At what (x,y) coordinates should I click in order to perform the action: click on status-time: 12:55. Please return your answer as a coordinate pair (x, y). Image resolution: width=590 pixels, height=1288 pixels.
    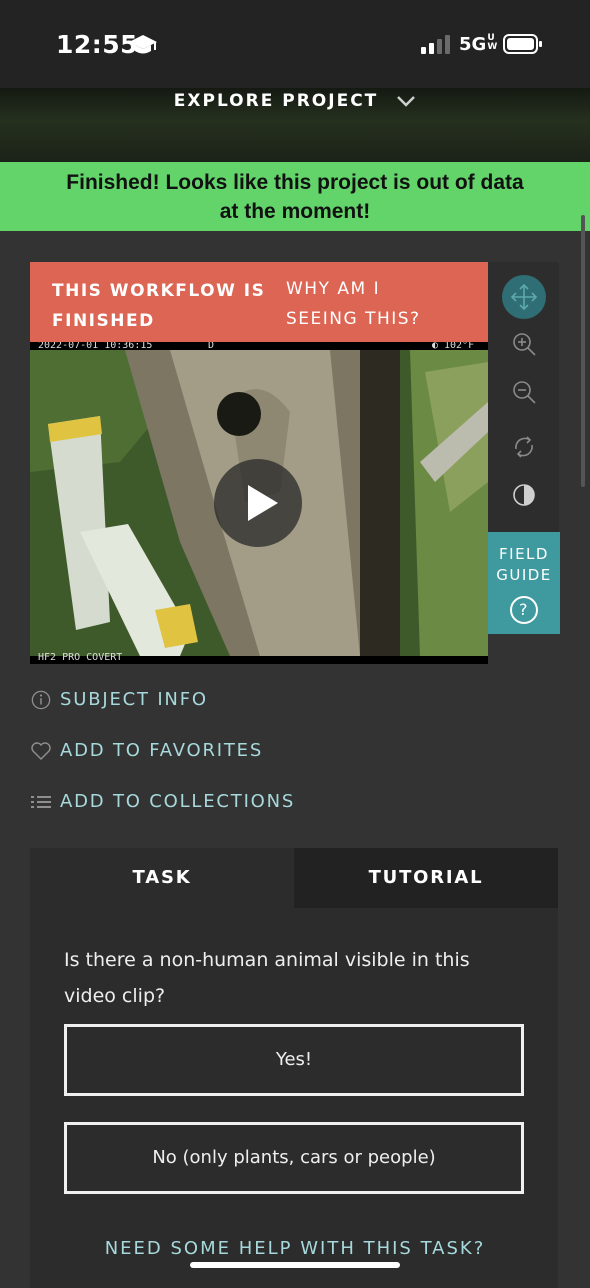
    Looking at the image, I should click on (97, 44).